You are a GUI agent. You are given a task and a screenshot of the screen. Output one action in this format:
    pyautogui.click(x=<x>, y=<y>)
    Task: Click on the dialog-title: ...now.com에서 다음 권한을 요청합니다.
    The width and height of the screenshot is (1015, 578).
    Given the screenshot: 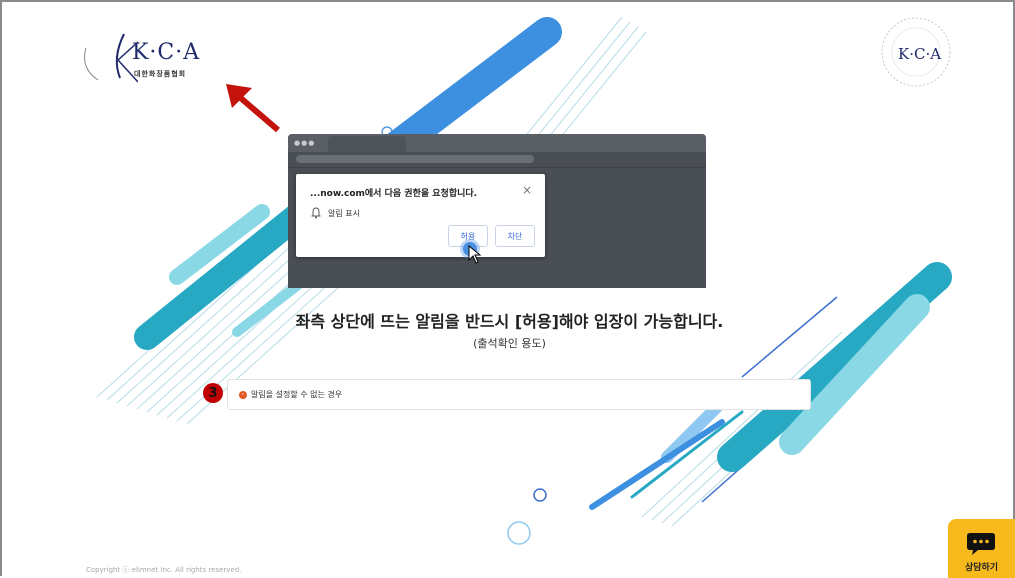 What is the action you would take?
    pyautogui.click(x=394, y=194)
    